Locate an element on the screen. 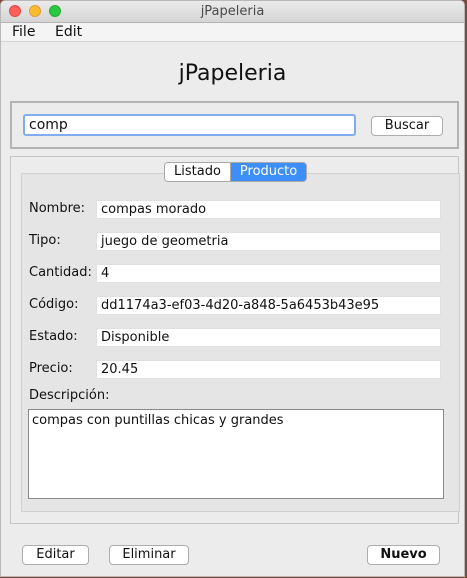  search-panel: Buscar is located at coordinates (234, 125).